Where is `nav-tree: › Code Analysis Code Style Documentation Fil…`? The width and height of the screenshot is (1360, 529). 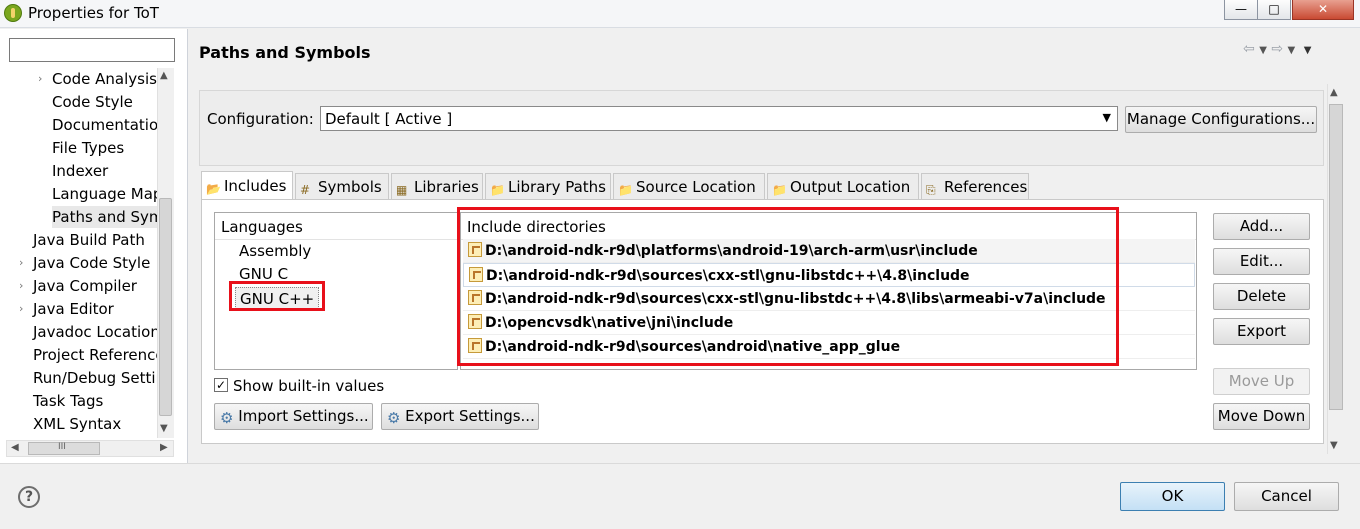
nav-tree: › Code Analysis Code Style Documentation Fil… is located at coordinates (78, 253).